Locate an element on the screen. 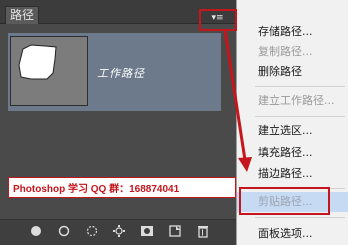  new-path-icon is located at coordinates (175, 231).